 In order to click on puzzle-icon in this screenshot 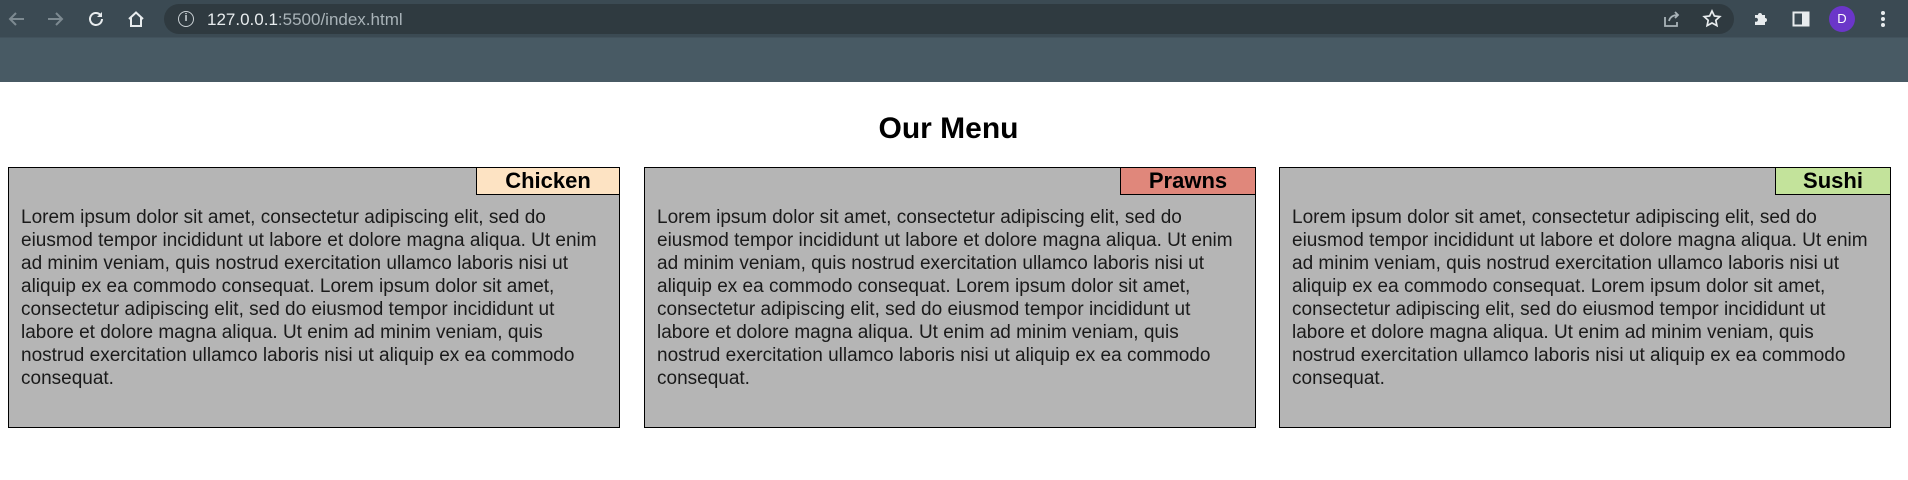, I will do `click(1761, 19)`.